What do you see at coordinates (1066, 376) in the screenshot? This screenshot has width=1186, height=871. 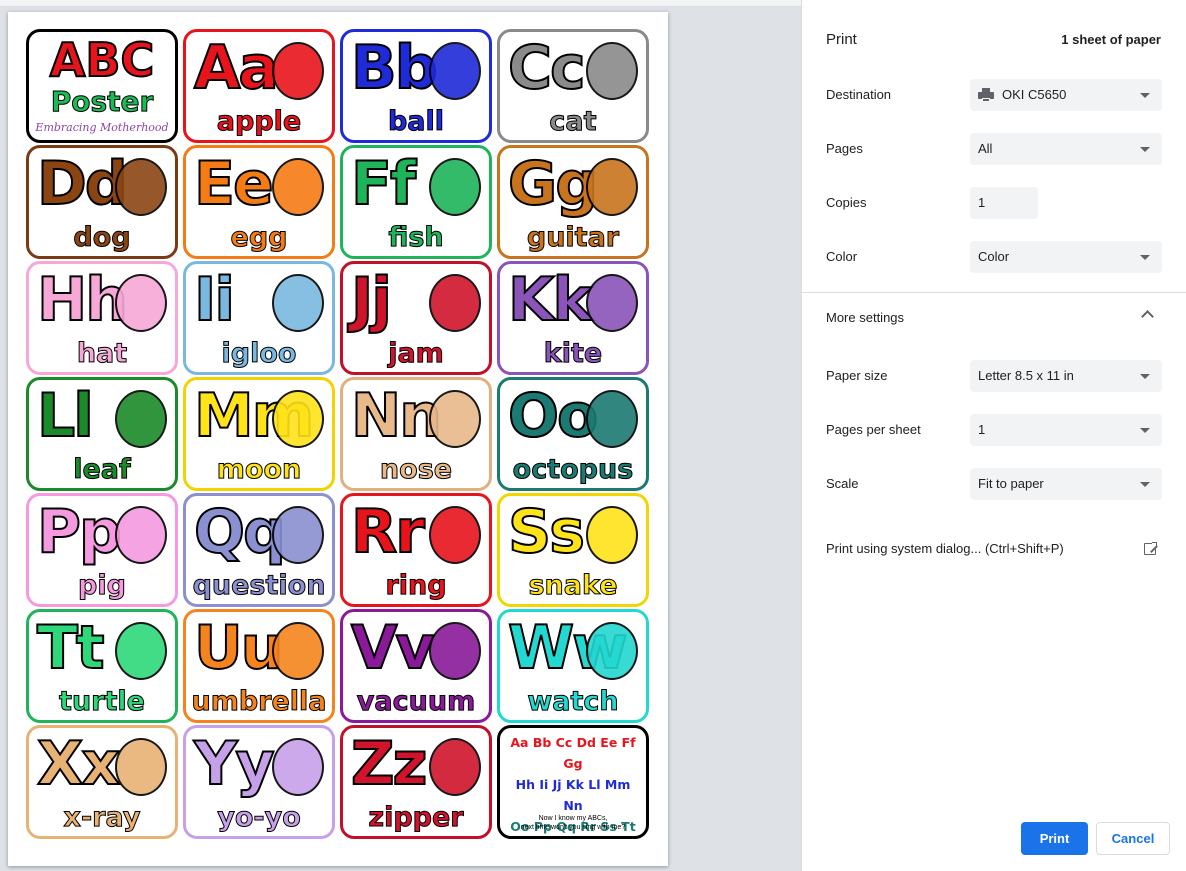 I see `paper-size-select: Letter 8.5 x 11 in` at bounding box center [1066, 376].